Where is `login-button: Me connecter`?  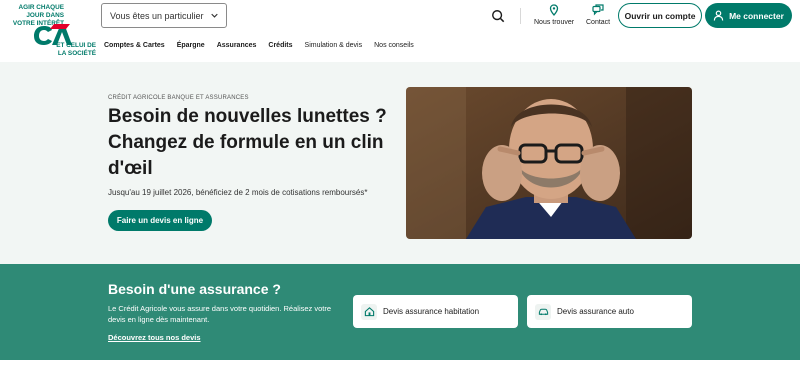 login-button: Me connecter is located at coordinates (748, 15).